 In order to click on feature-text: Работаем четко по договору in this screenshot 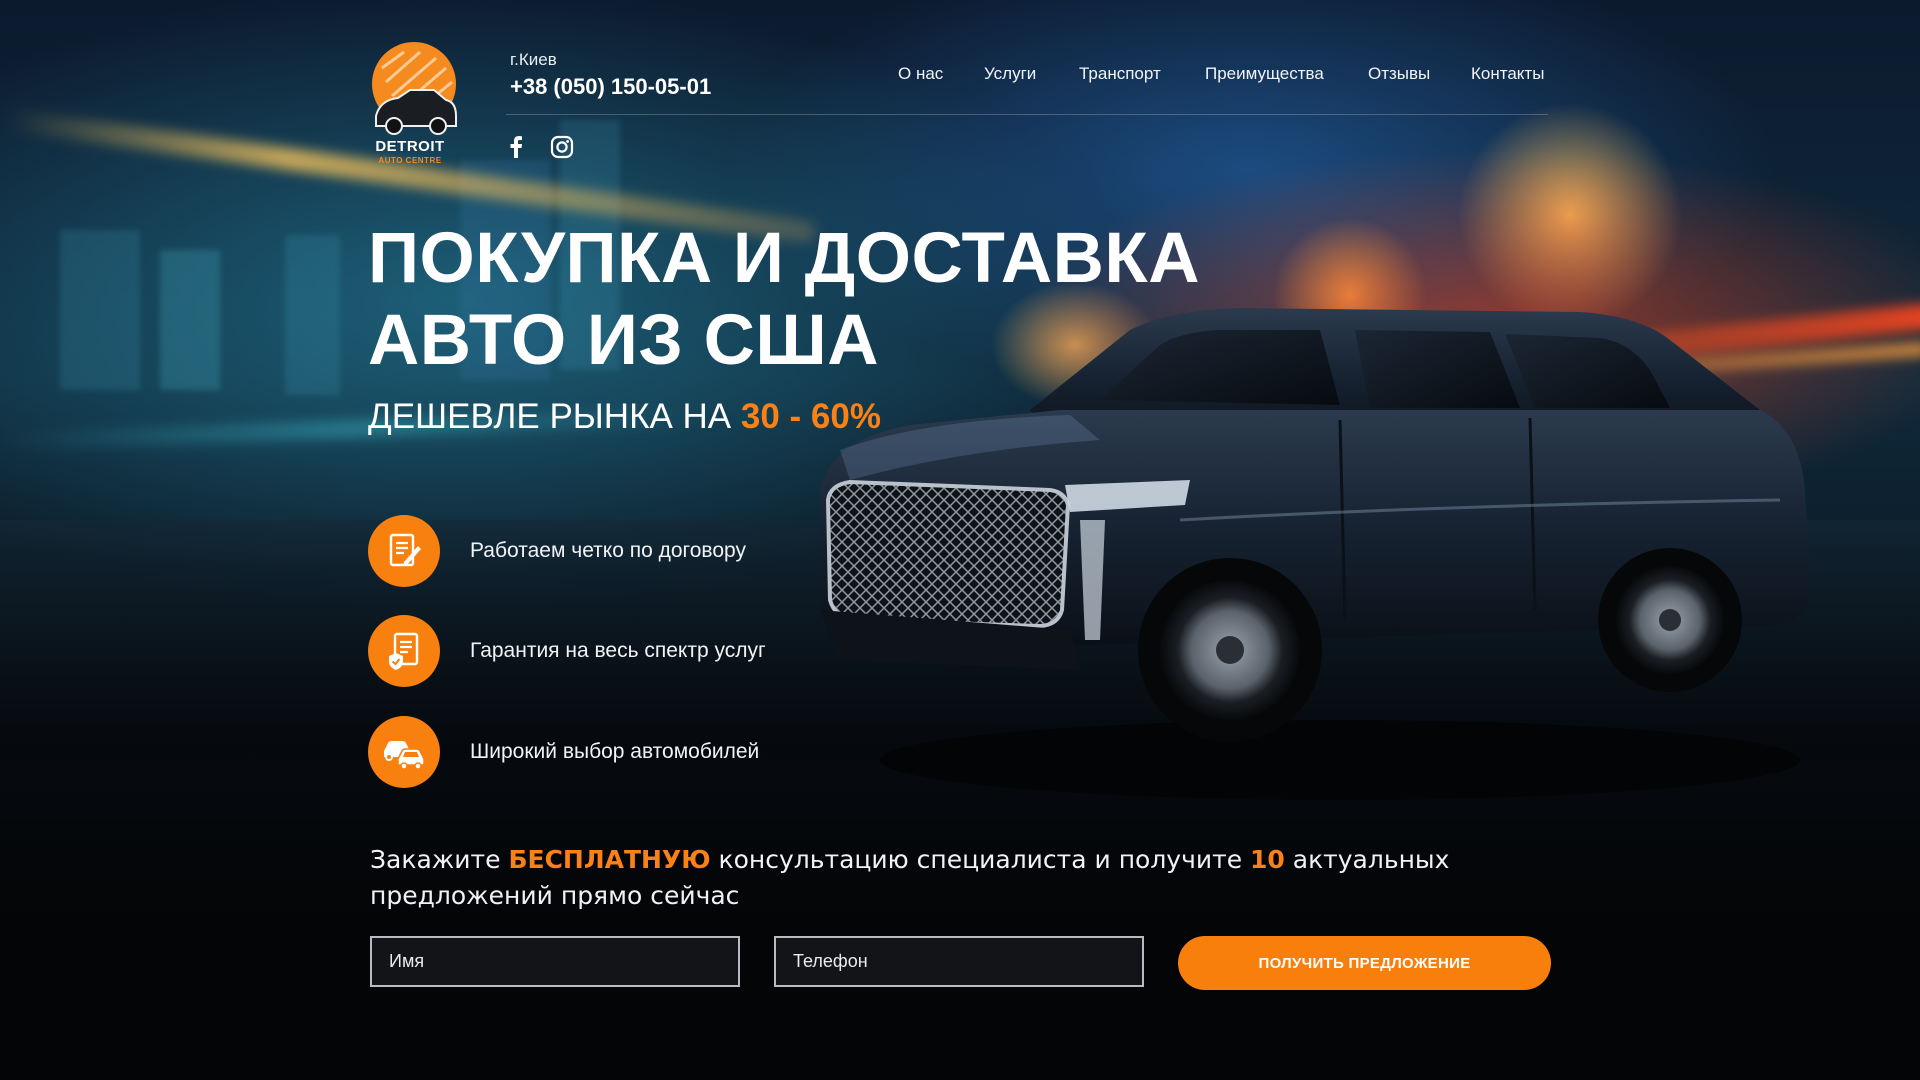, I will do `click(608, 550)`.